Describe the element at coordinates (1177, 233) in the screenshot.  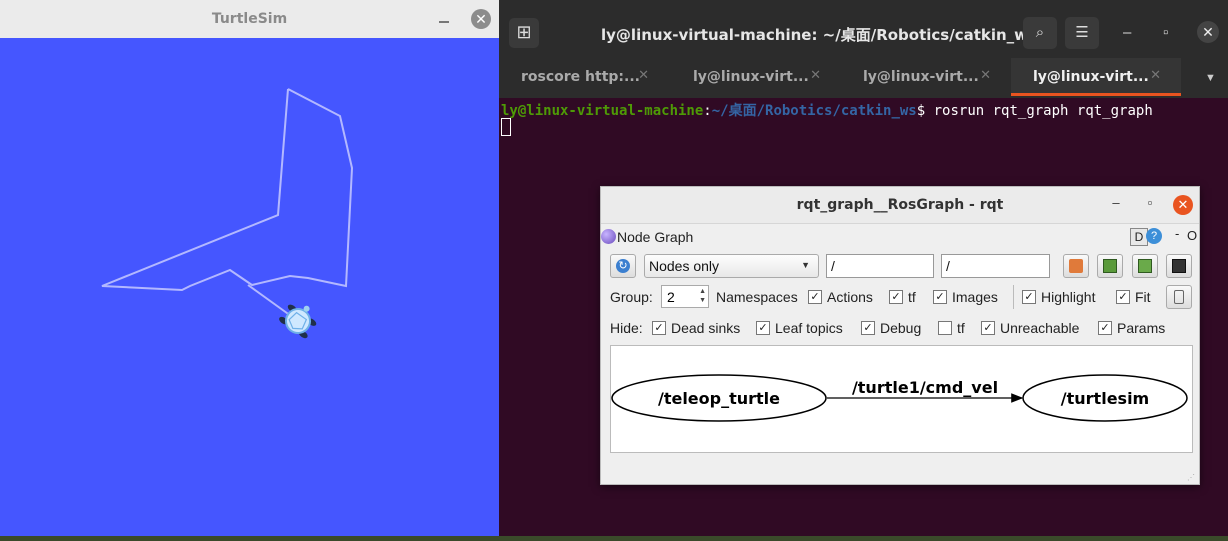
I see `minimize-plugin-button: -` at that location.